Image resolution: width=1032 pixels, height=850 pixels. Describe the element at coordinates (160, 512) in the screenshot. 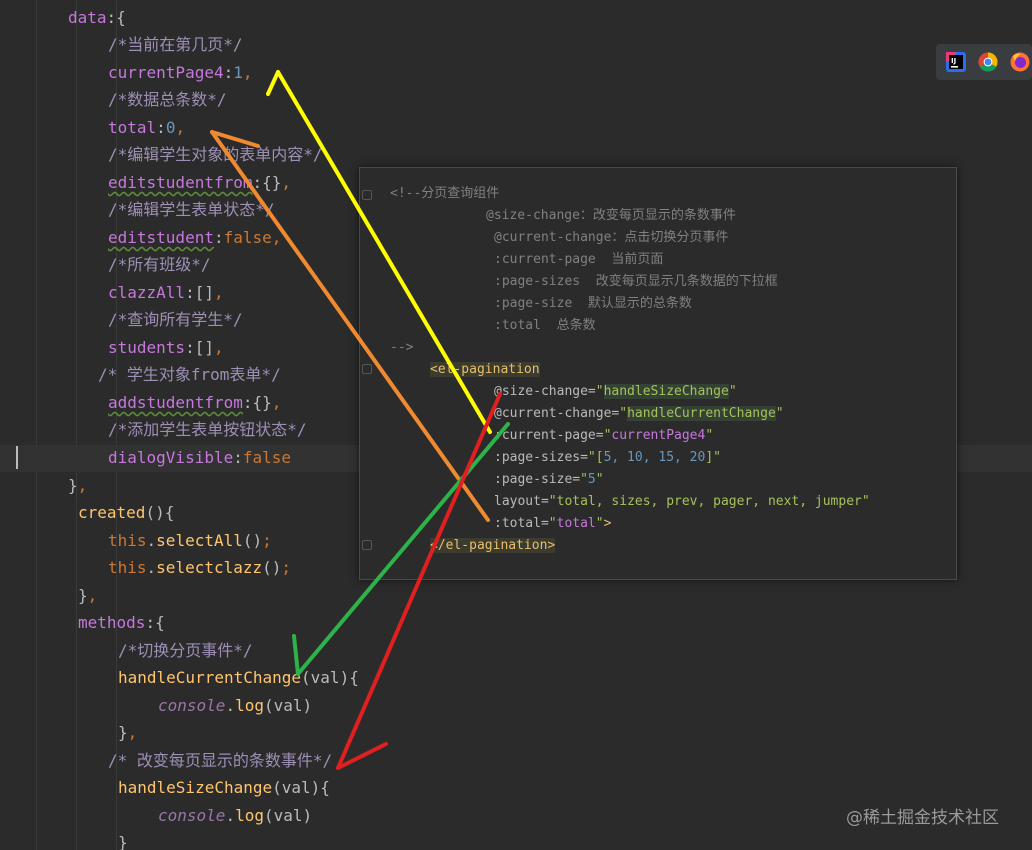

I see `code-token: (){` at that location.